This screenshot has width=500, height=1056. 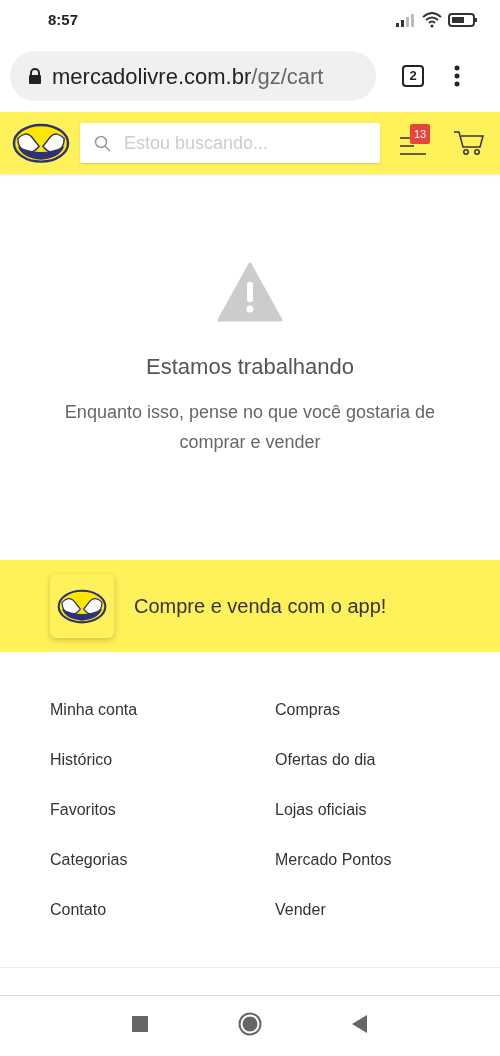 I want to click on address-bar: mercadolivre.com.br/gz/cart, so click(x=193, y=76).